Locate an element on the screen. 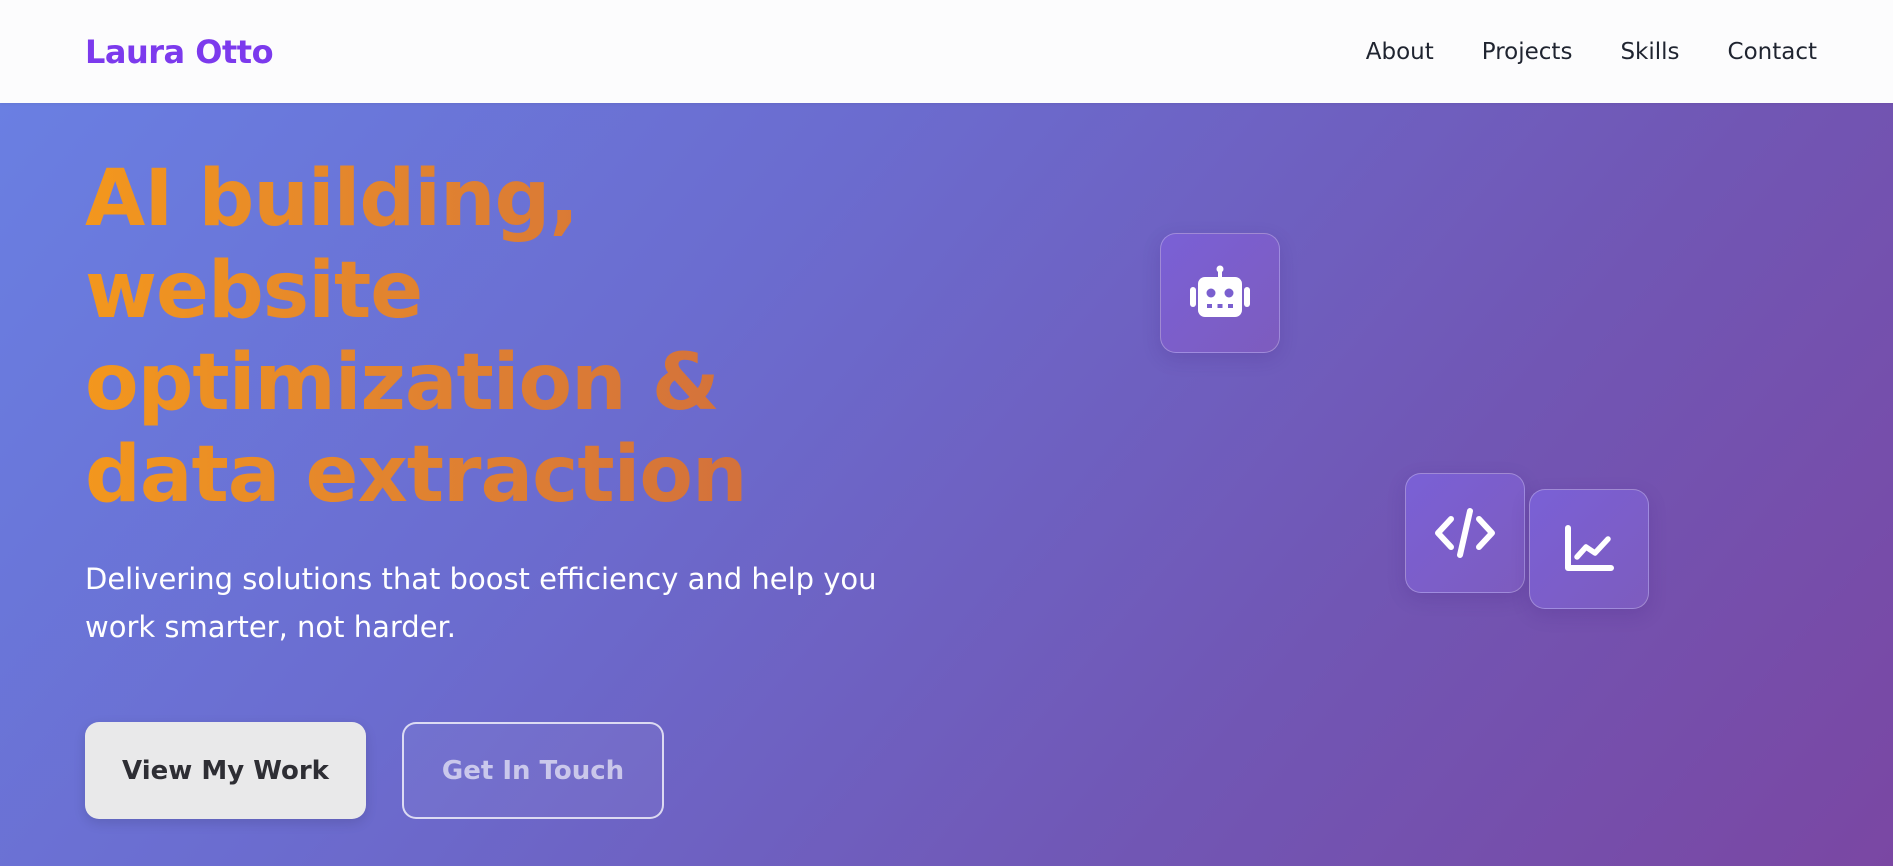  subtitle-line: work smarter, not harder. is located at coordinates (271, 627).